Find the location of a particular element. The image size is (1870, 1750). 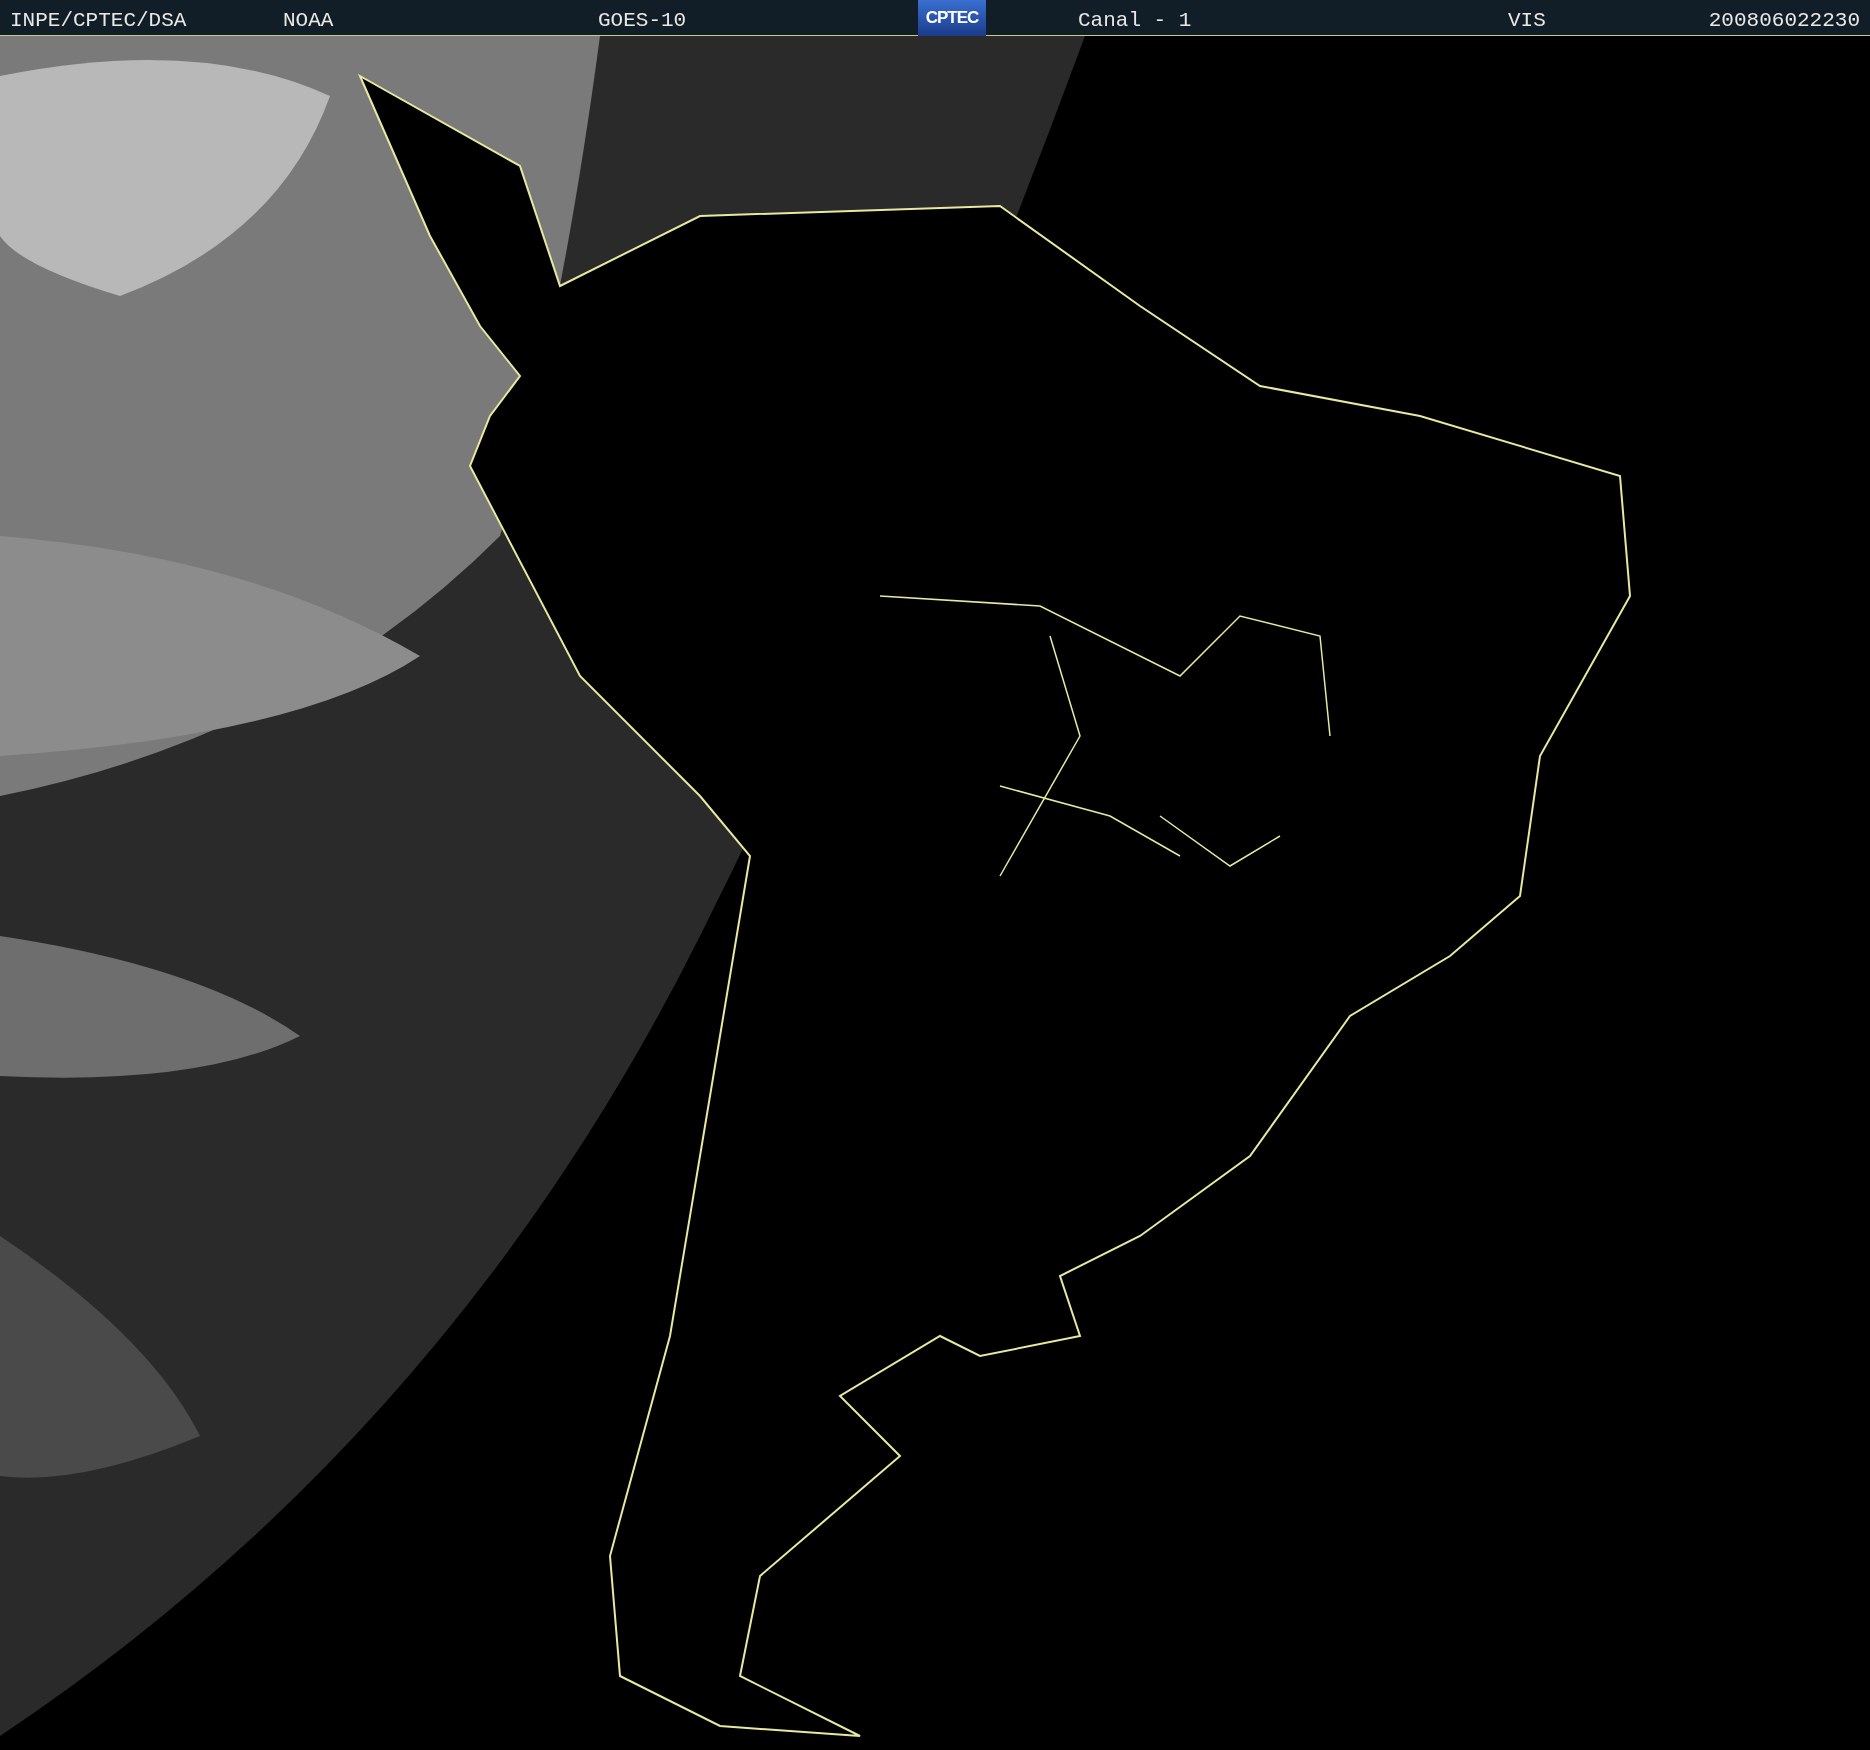

satellite-label: GOES-10 is located at coordinates (642, 21).